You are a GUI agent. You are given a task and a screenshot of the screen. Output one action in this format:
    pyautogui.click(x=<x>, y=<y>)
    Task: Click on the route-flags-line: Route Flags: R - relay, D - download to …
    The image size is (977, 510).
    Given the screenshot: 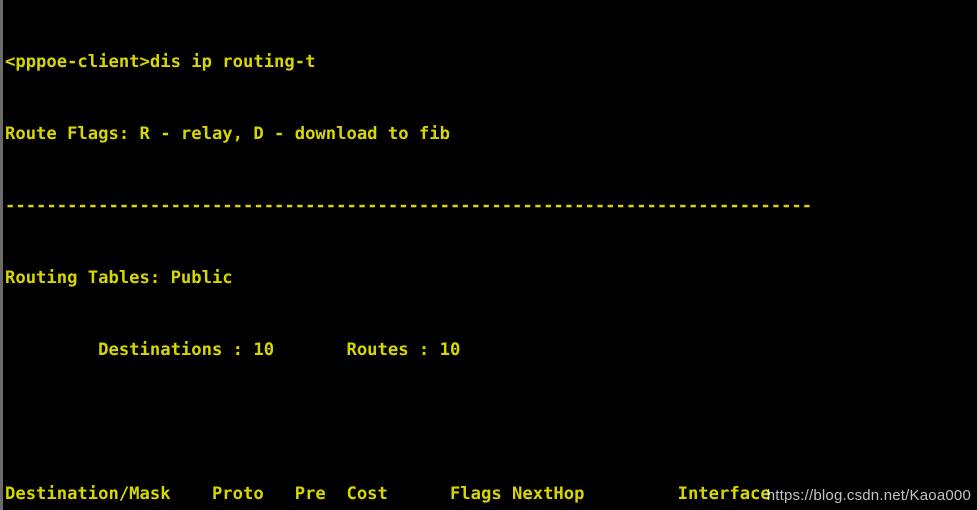 What is the action you would take?
    pyautogui.click(x=227, y=134)
    